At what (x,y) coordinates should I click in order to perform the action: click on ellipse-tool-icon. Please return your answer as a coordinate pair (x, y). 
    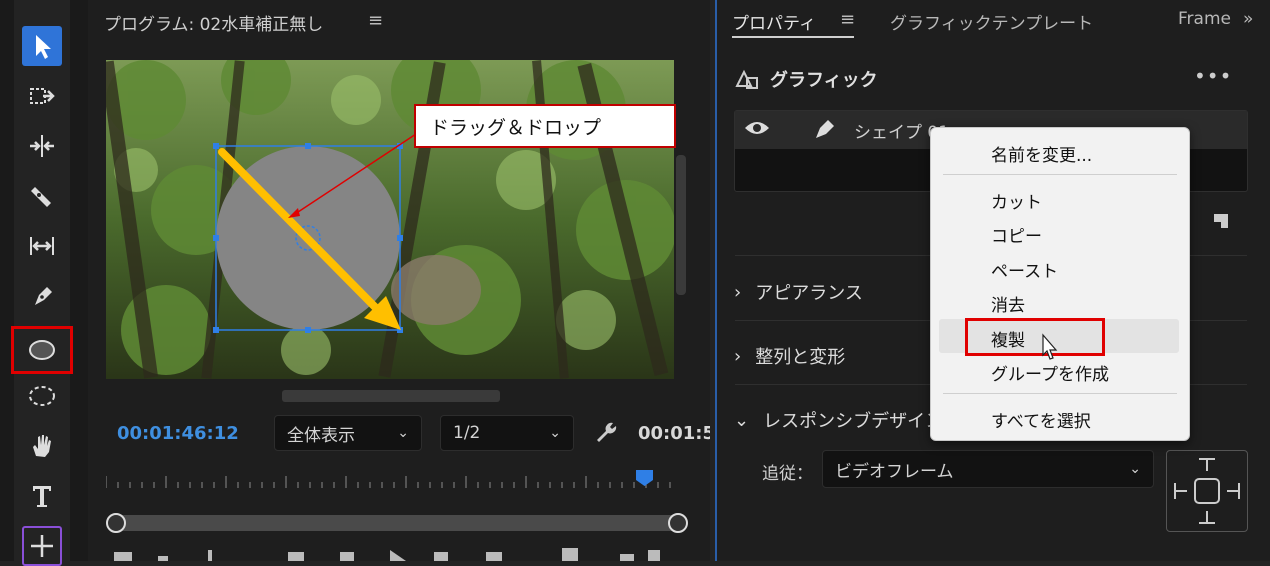
    Looking at the image, I should click on (42, 350).